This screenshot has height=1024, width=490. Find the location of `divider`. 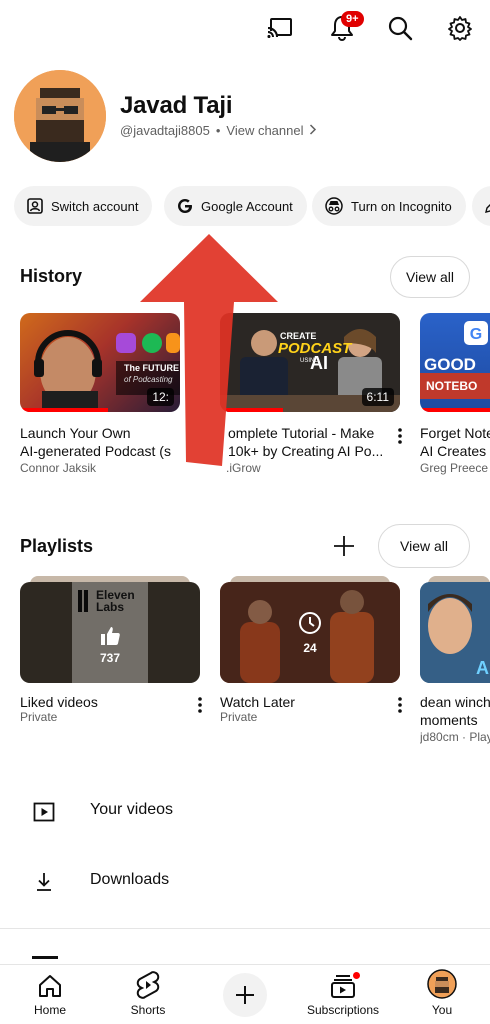

divider is located at coordinates (245, 928).